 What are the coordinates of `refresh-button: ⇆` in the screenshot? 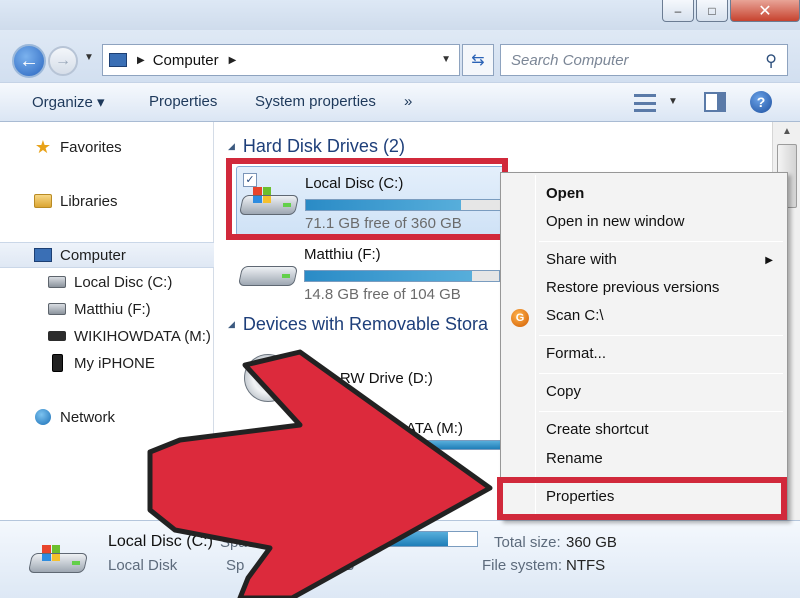 It's located at (478, 60).